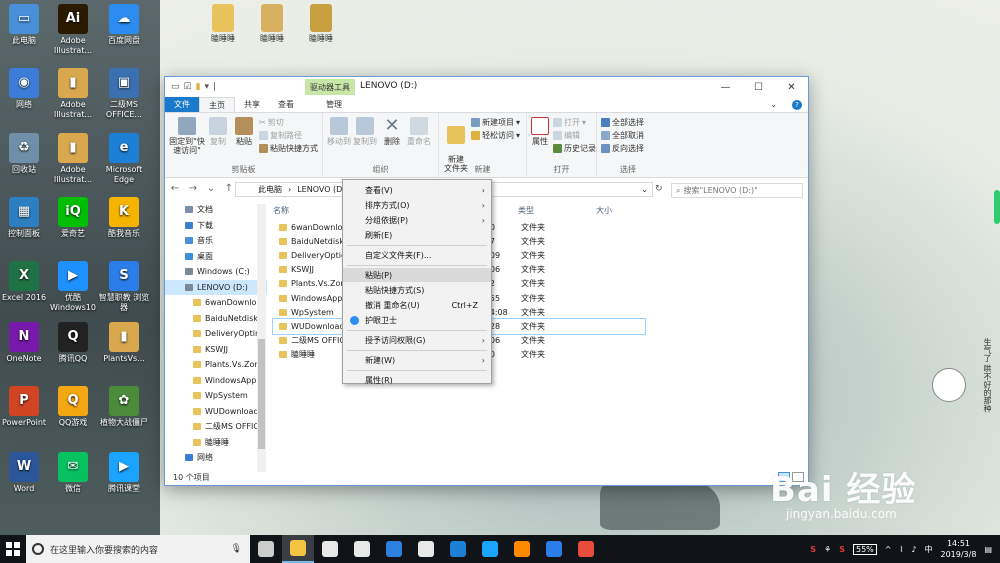  I want to click on nav-item: WpSystem, so click(216, 396).